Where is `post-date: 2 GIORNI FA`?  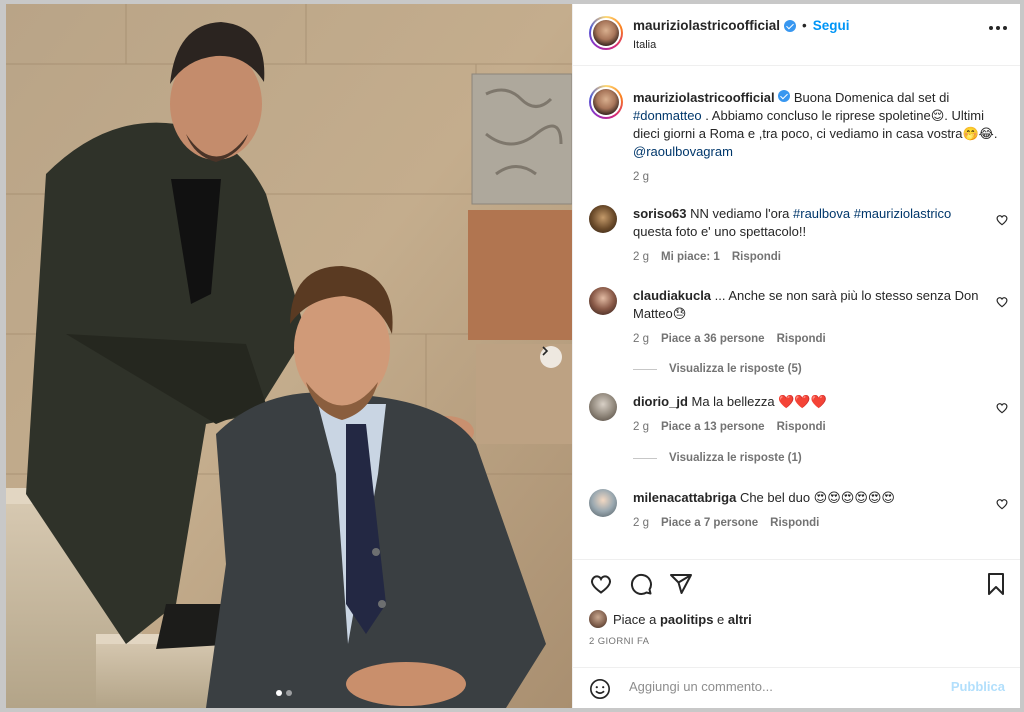 post-date: 2 GIORNI FA is located at coordinates (619, 641).